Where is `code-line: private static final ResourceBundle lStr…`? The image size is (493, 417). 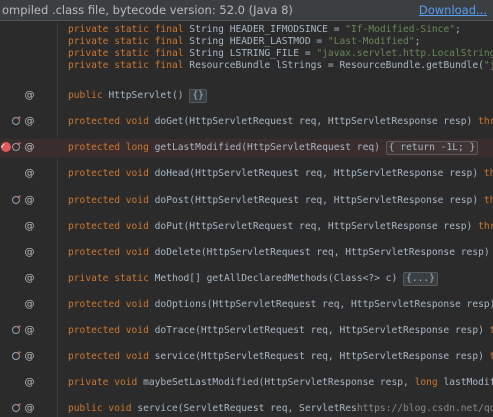 code-line: private static final ResourceBundle lStr… is located at coordinates (280, 65).